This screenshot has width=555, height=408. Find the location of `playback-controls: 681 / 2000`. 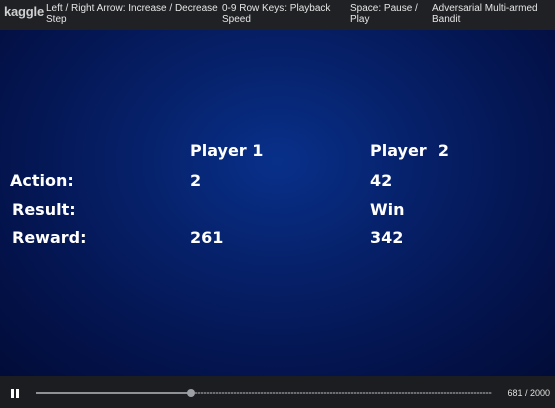

playback-controls: 681 / 2000 is located at coordinates (277, 392).